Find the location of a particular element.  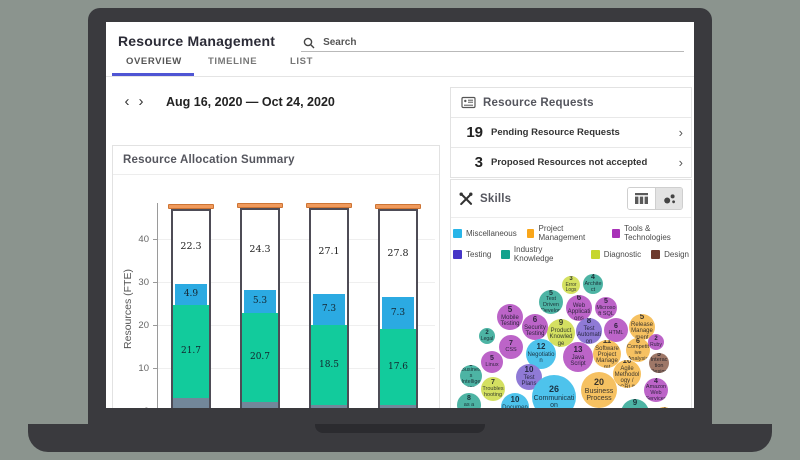

skill-bubble-communication: 26 Communication is located at coordinates (554, 391).